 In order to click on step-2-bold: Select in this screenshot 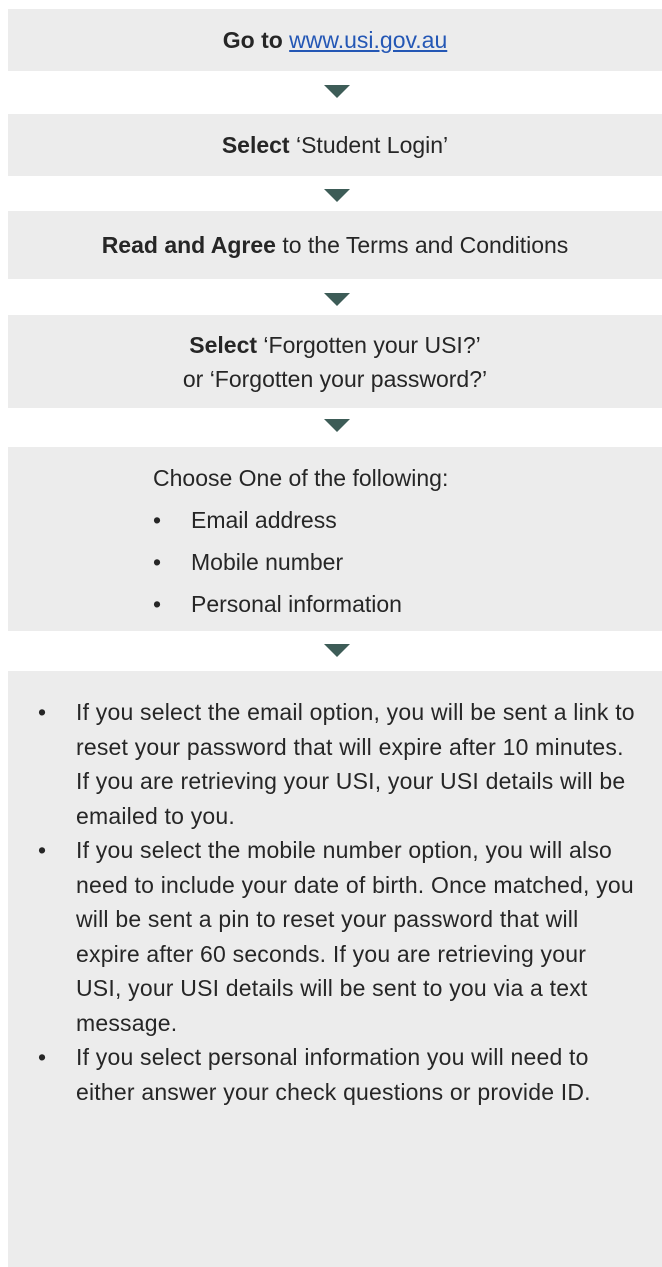, I will do `click(255, 145)`.